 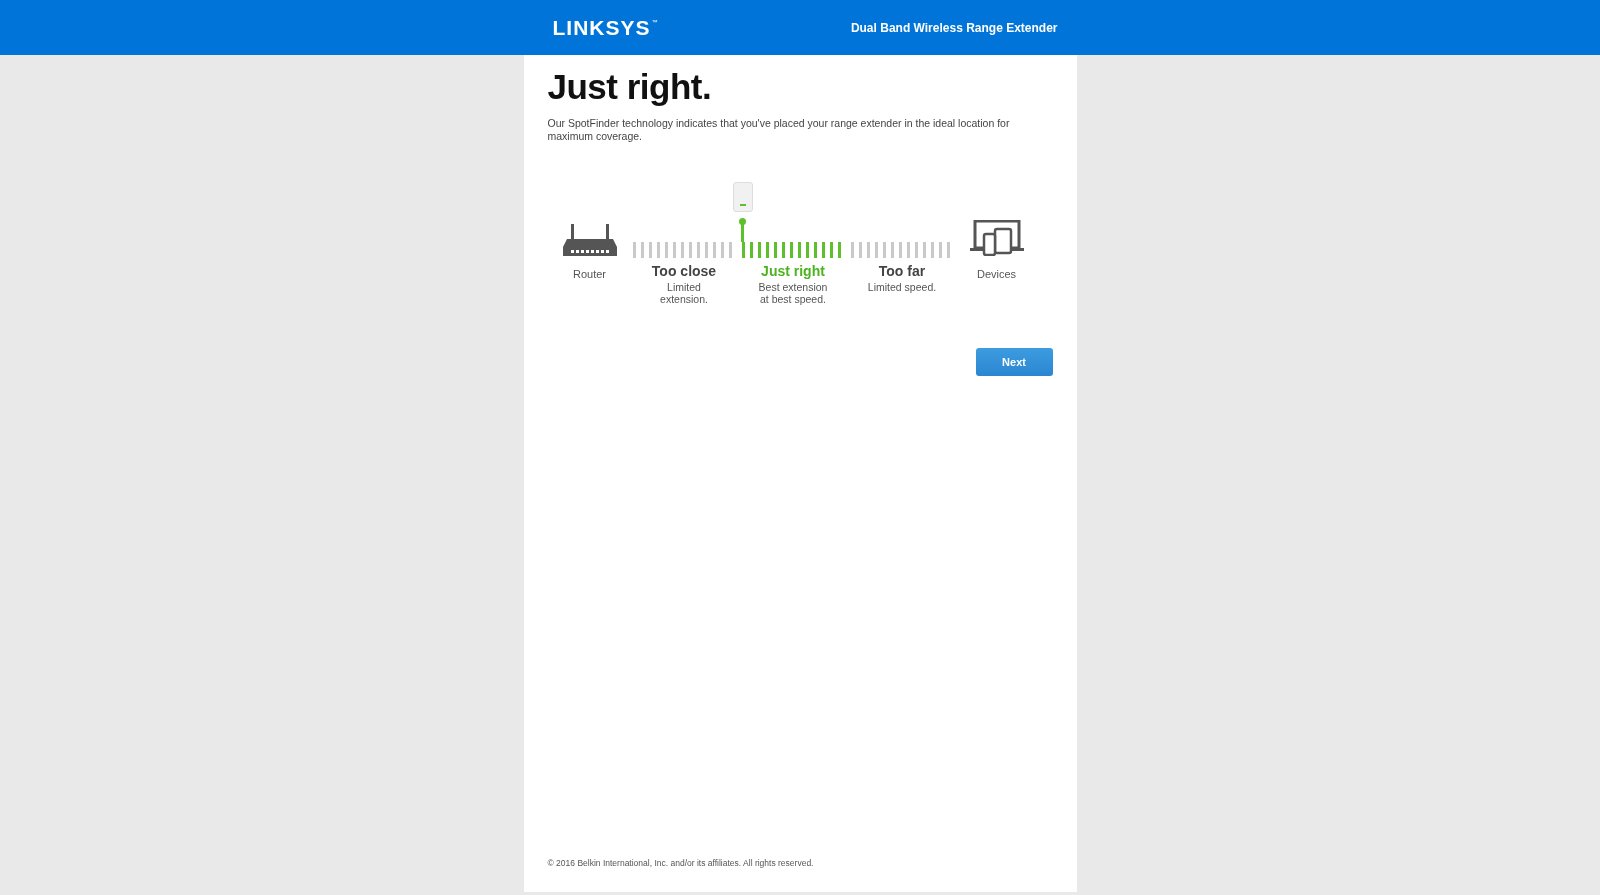 I want to click on zone-title: Too far, so click(x=902, y=271).